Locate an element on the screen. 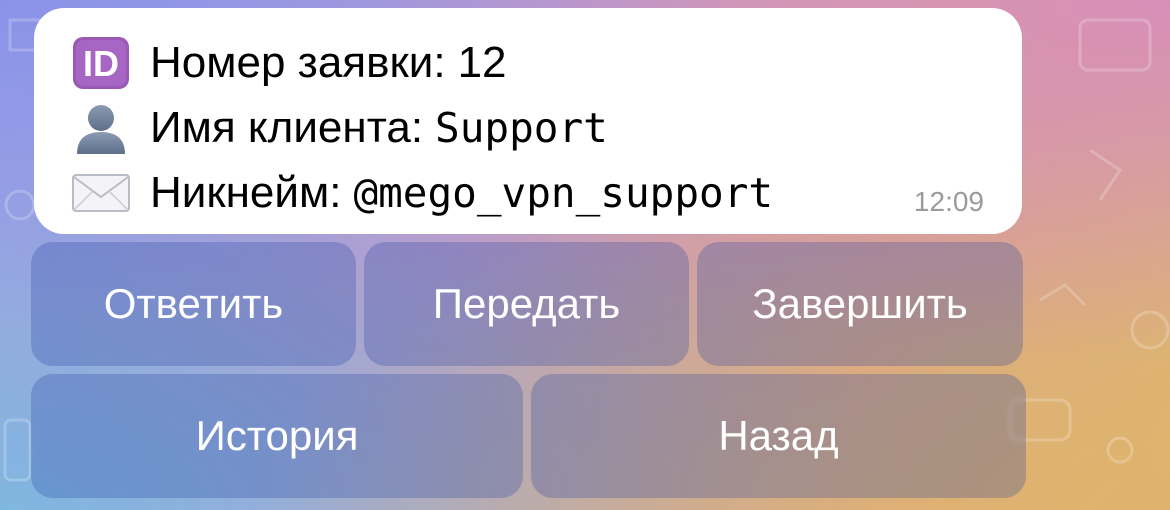 This screenshot has width=1170, height=510. svg-text: ID is located at coordinates (101, 63).